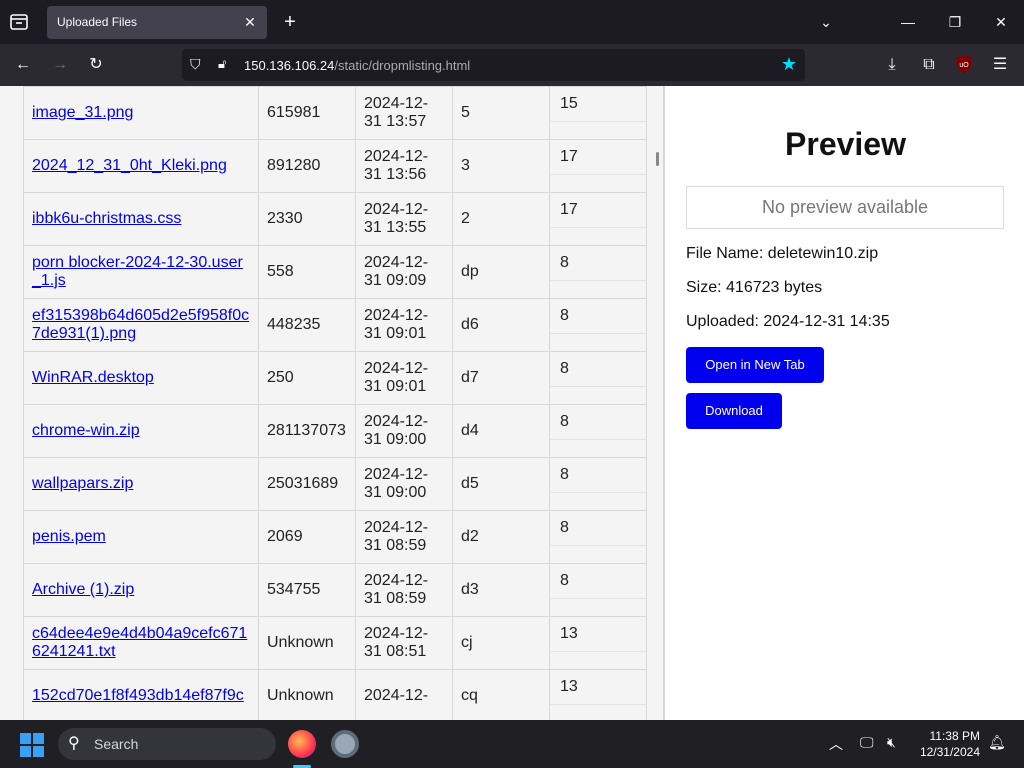  What do you see at coordinates (782, 253) in the screenshot?
I see `preview-file-name: File Name: deletewin10.zip` at bounding box center [782, 253].